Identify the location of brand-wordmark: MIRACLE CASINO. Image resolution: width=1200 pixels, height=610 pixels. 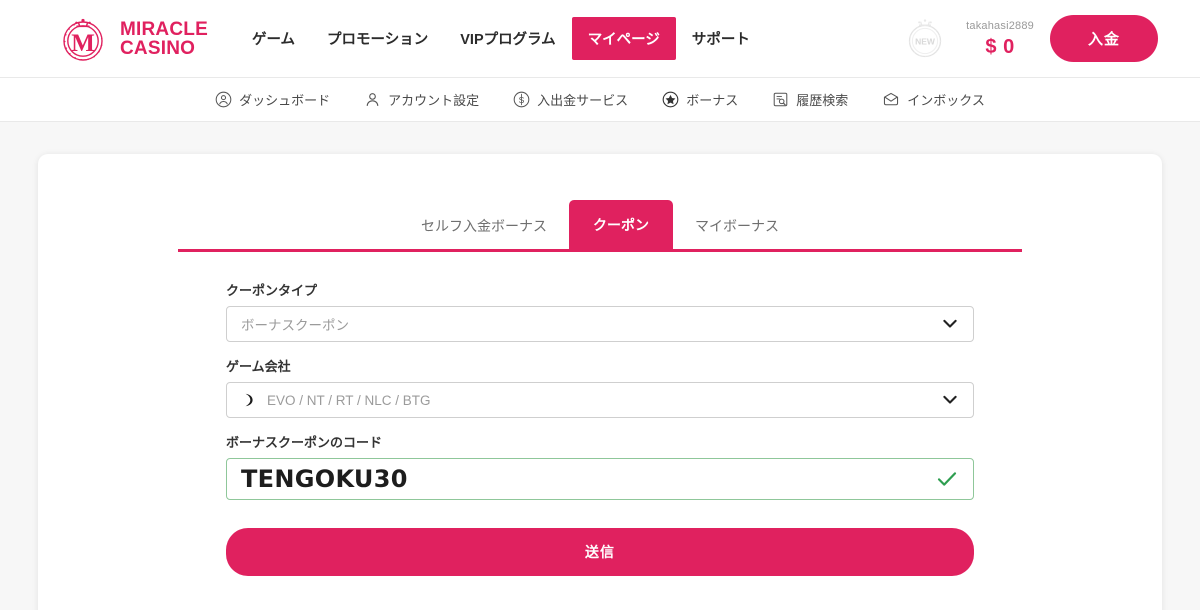
(164, 39).